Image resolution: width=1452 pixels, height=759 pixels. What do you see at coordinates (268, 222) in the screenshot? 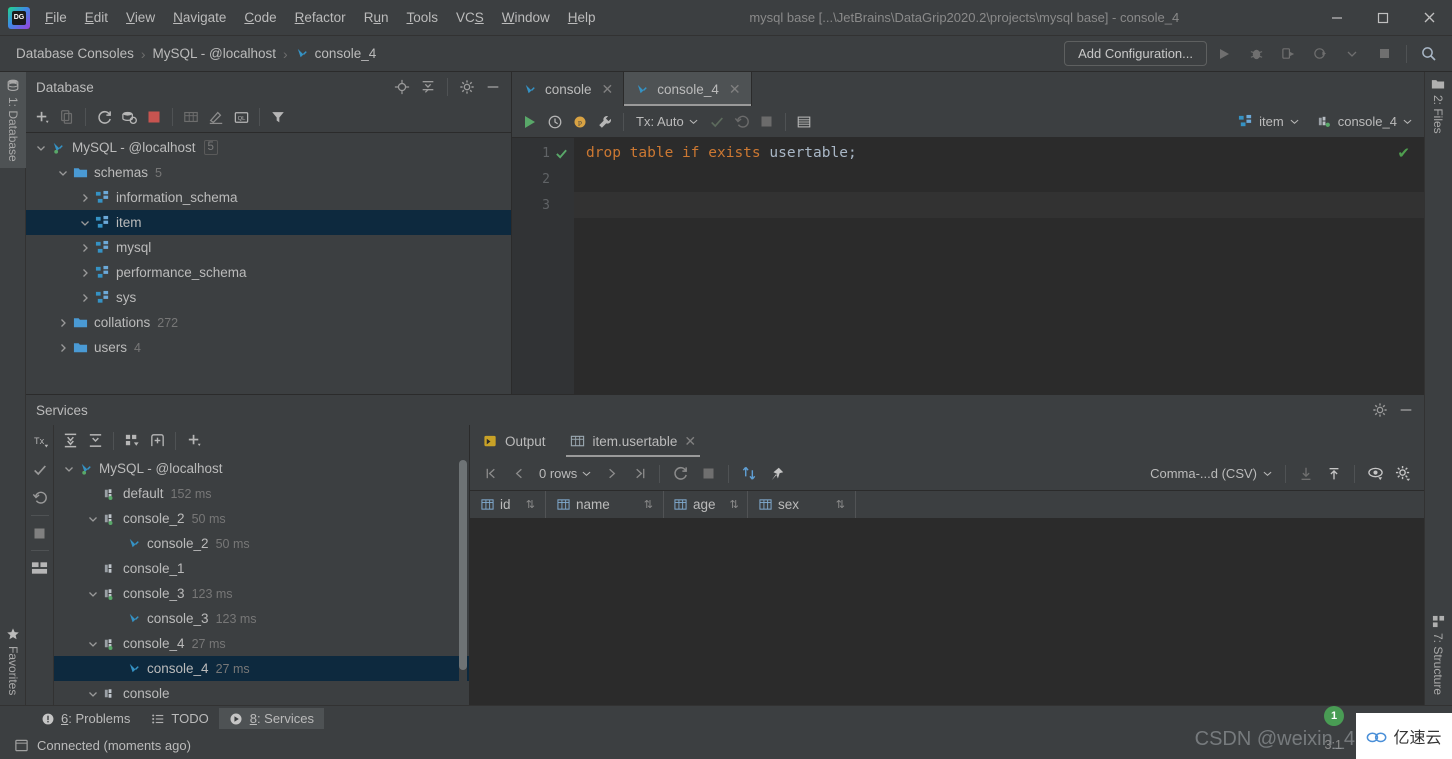
I see `database-tree-node: item` at bounding box center [268, 222].